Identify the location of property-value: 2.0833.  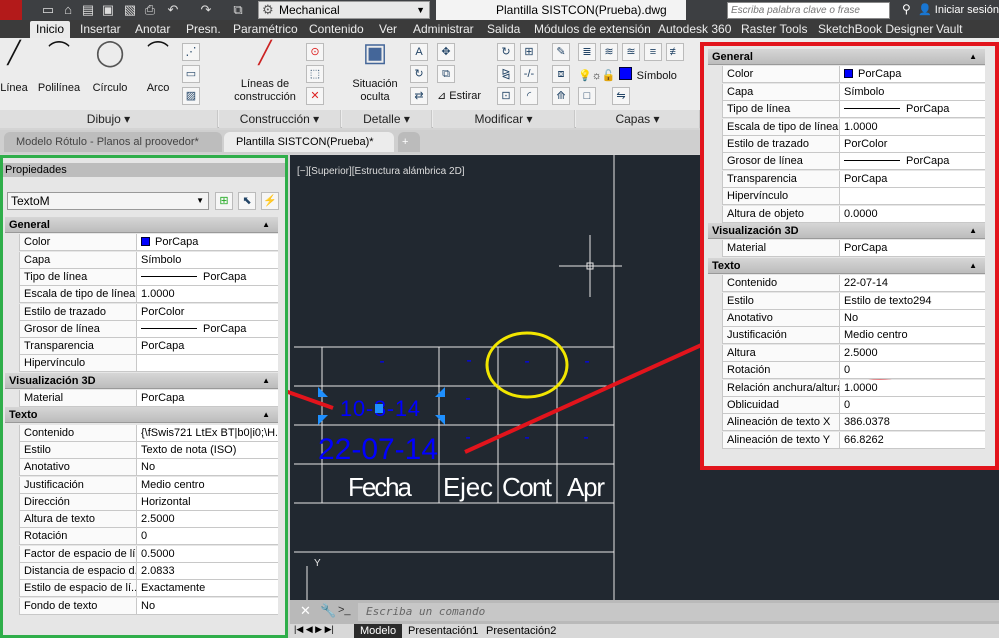
(207, 571).